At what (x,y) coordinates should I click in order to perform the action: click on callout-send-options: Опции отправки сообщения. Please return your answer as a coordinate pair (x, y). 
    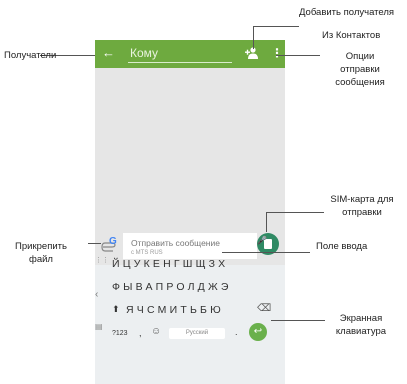
    Looking at the image, I should click on (360, 69).